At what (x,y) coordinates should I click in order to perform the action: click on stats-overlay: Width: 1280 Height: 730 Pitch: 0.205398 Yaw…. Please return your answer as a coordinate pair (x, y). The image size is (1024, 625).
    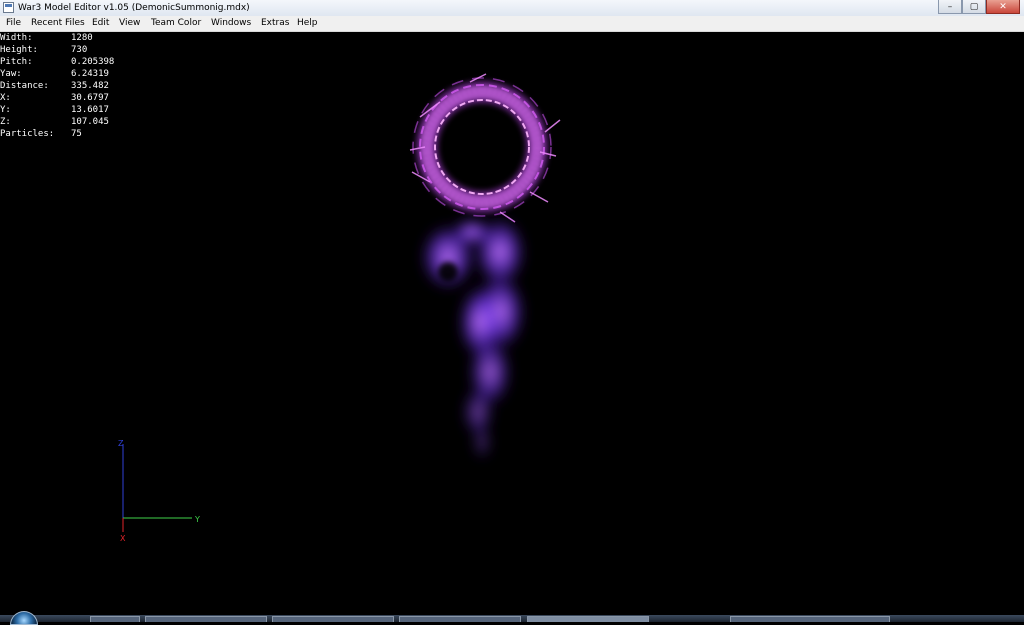
    Looking at the image, I should click on (57, 86).